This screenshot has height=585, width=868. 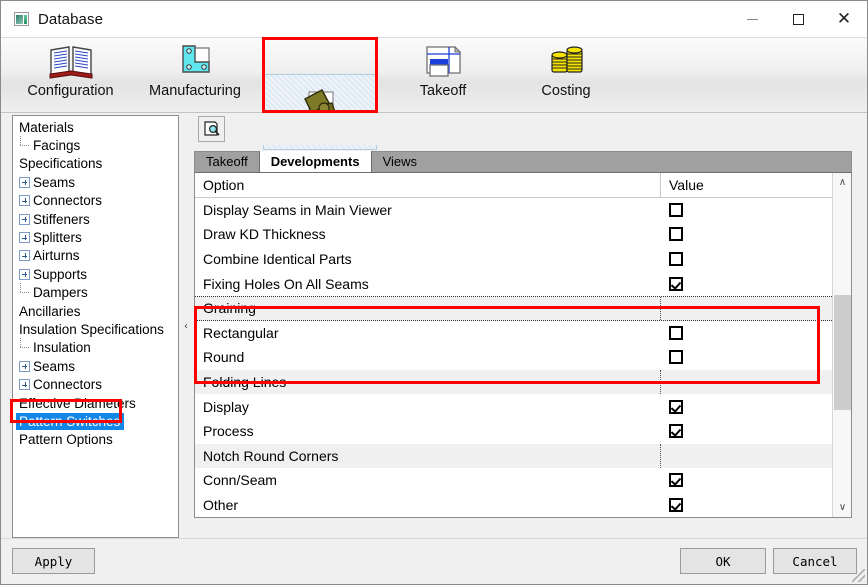 I want to click on tree-item-pattern-switches: Pattern Switches, so click(x=95, y=421).